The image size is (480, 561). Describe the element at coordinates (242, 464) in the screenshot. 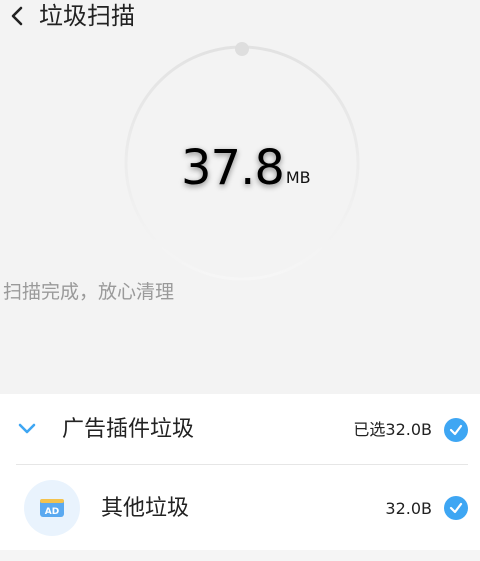

I see `divider` at that location.